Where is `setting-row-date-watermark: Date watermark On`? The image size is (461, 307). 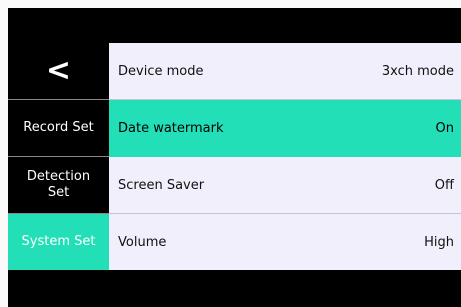 setting-row-date-watermark: Date watermark On is located at coordinates (285, 128).